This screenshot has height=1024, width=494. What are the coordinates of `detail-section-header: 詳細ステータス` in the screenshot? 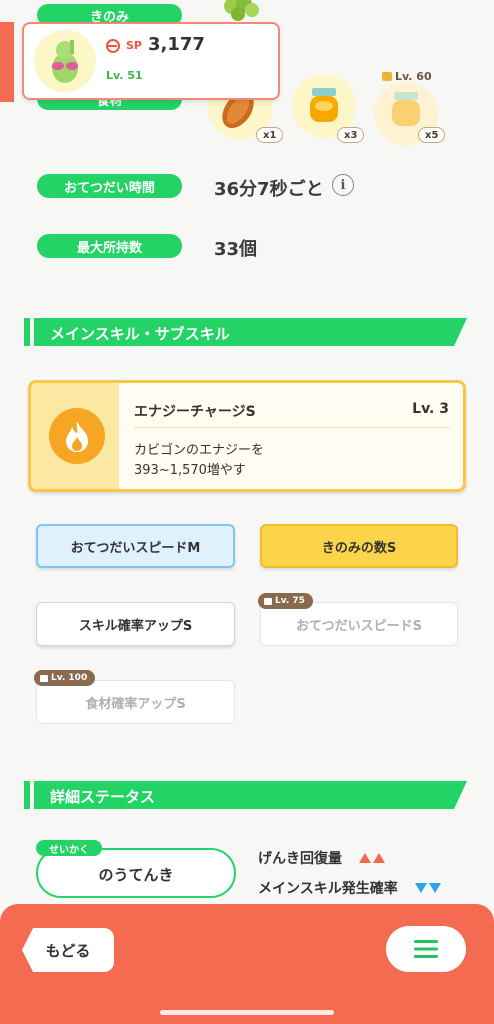 It's located at (245, 795).